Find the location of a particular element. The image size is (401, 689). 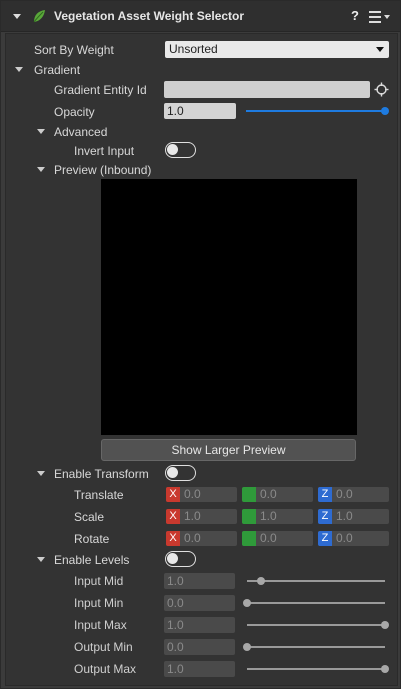

transform-row-label: Rotate is located at coordinates (92, 539).